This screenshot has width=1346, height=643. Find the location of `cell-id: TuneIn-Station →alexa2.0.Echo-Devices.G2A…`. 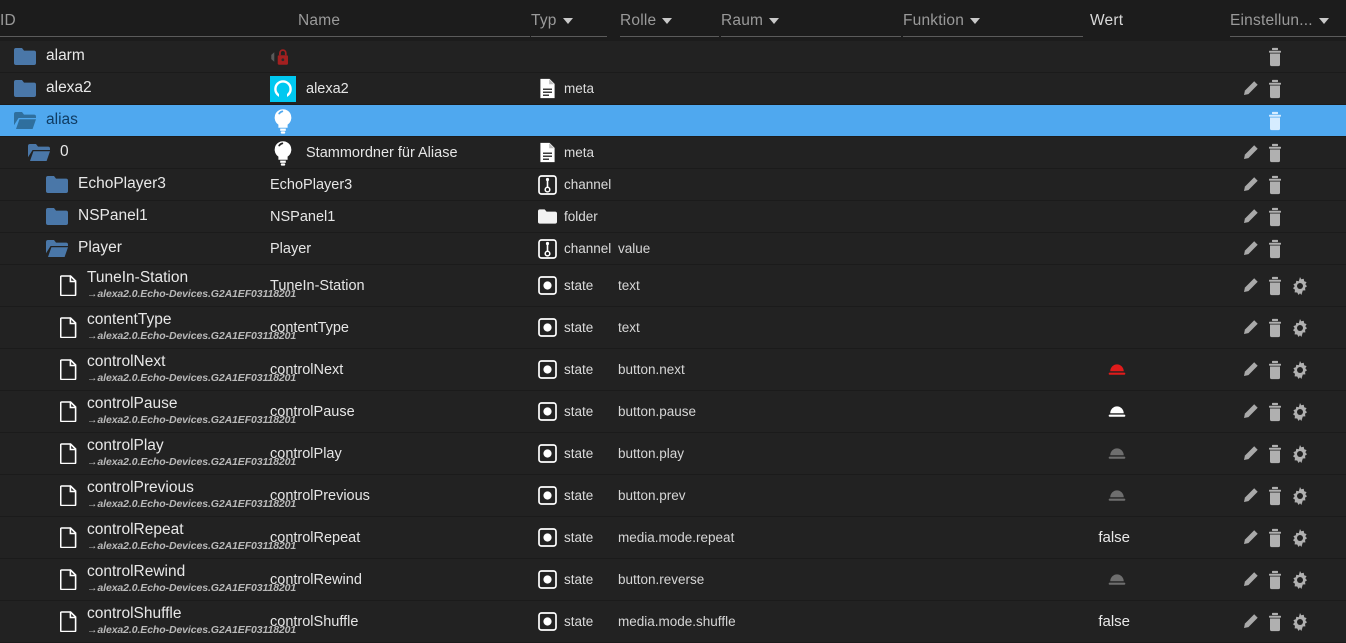

cell-id: TuneIn-Station →alexa2.0.Echo-Devices.G2A… is located at coordinates (150, 285).